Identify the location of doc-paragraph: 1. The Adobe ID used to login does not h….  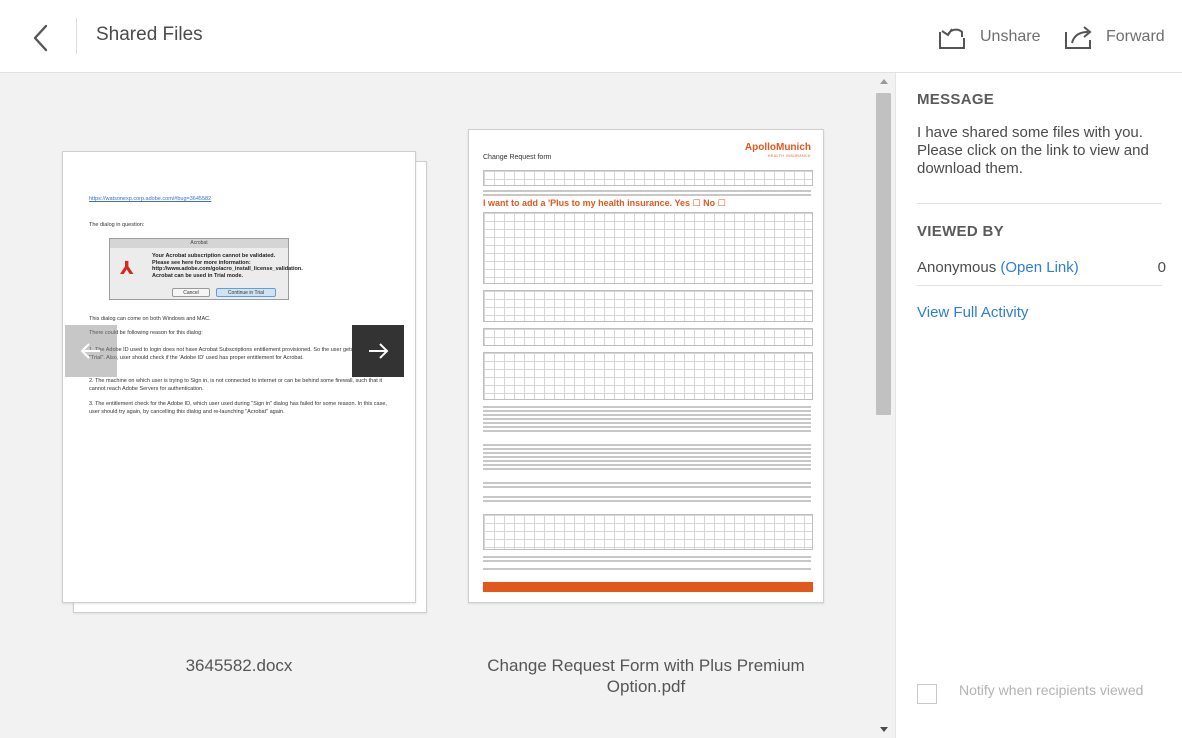
(240, 354).